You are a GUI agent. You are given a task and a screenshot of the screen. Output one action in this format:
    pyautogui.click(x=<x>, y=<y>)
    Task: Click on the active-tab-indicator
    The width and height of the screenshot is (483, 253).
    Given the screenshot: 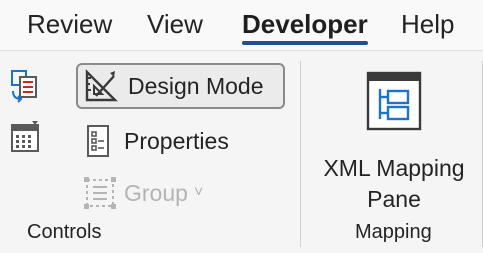 What is the action you would take?
    pyautogui.click(x=305, y=43)
    